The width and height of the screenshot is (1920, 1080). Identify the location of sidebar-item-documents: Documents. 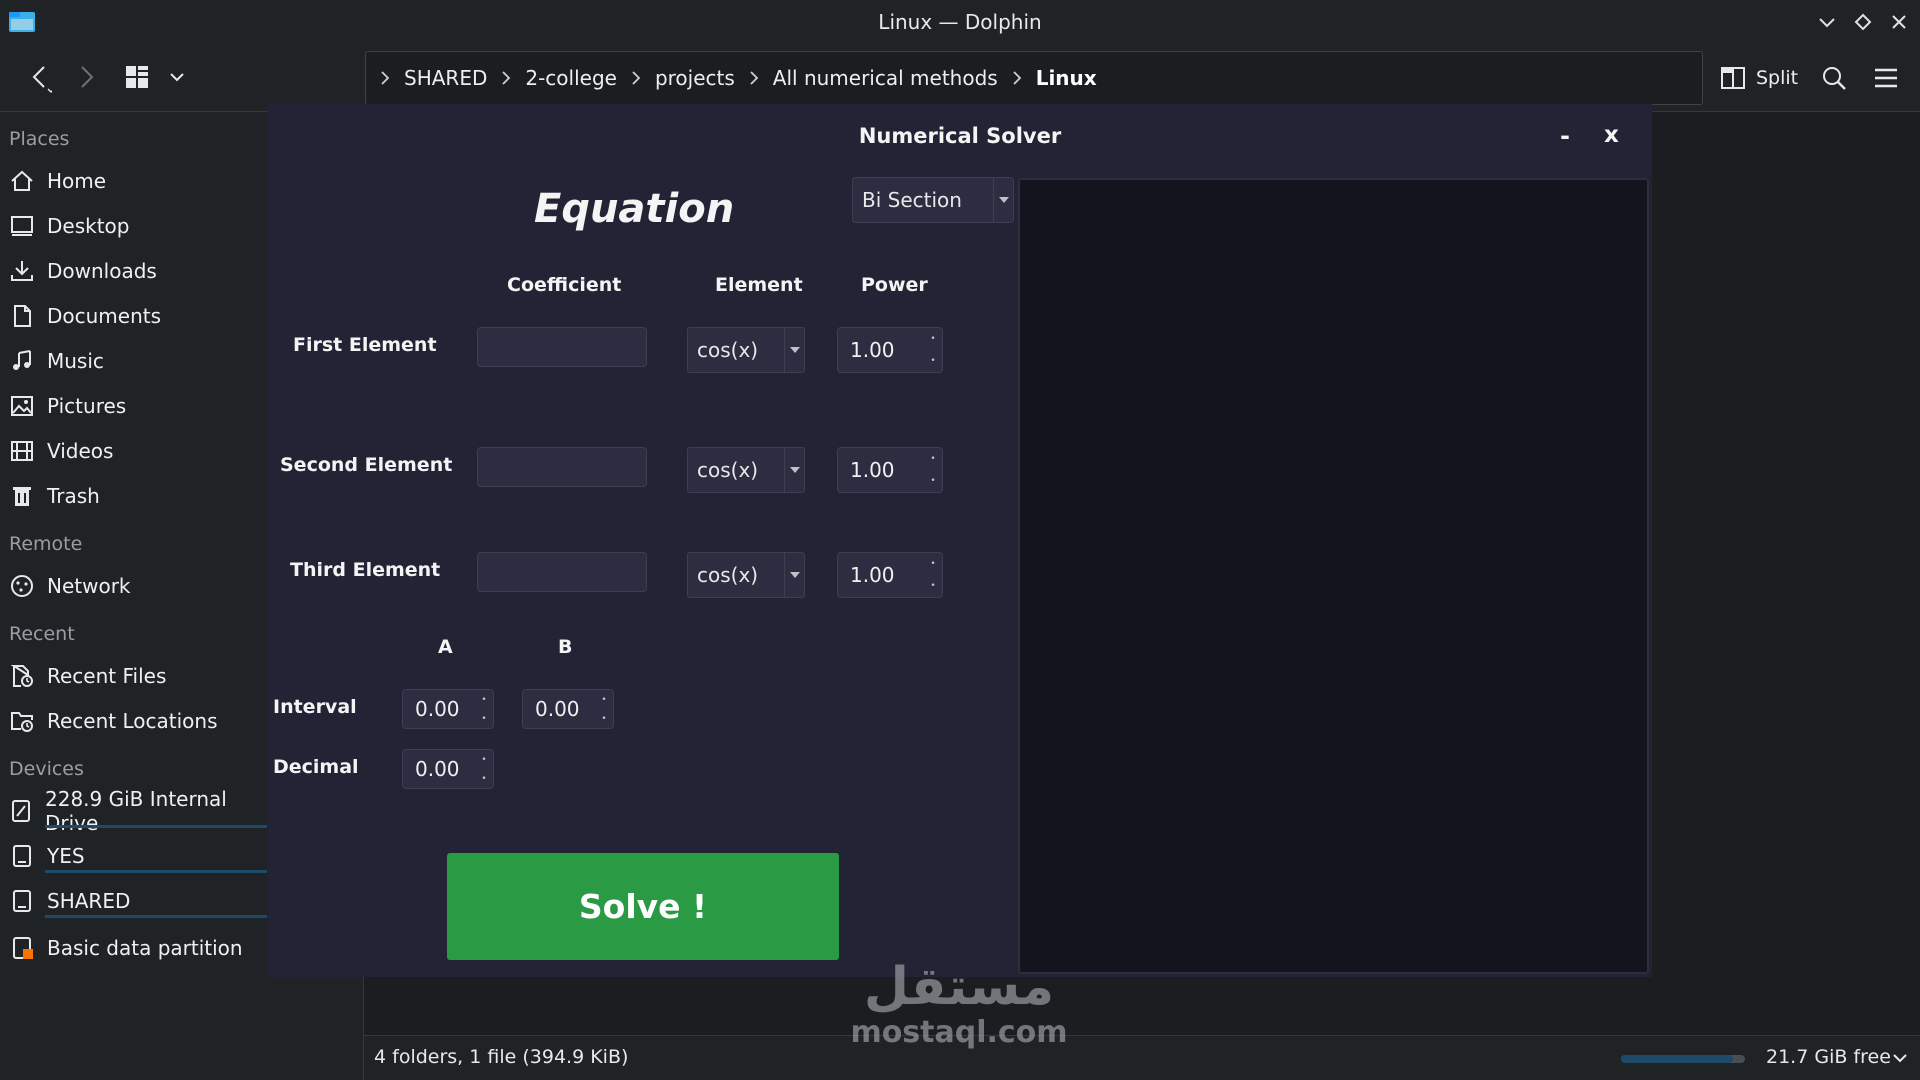
(138, 316).